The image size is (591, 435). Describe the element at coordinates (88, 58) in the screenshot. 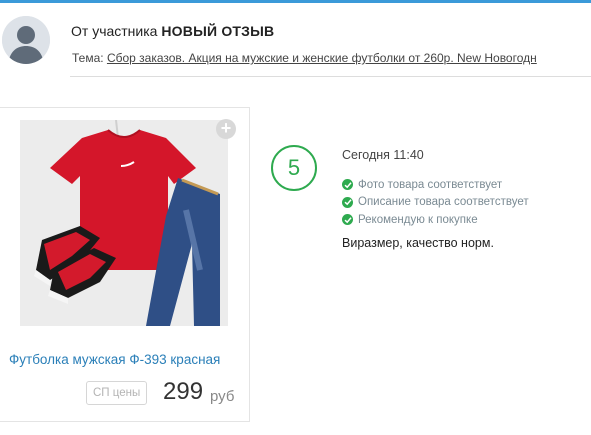

I see `topic-label: Тема:` at that location.